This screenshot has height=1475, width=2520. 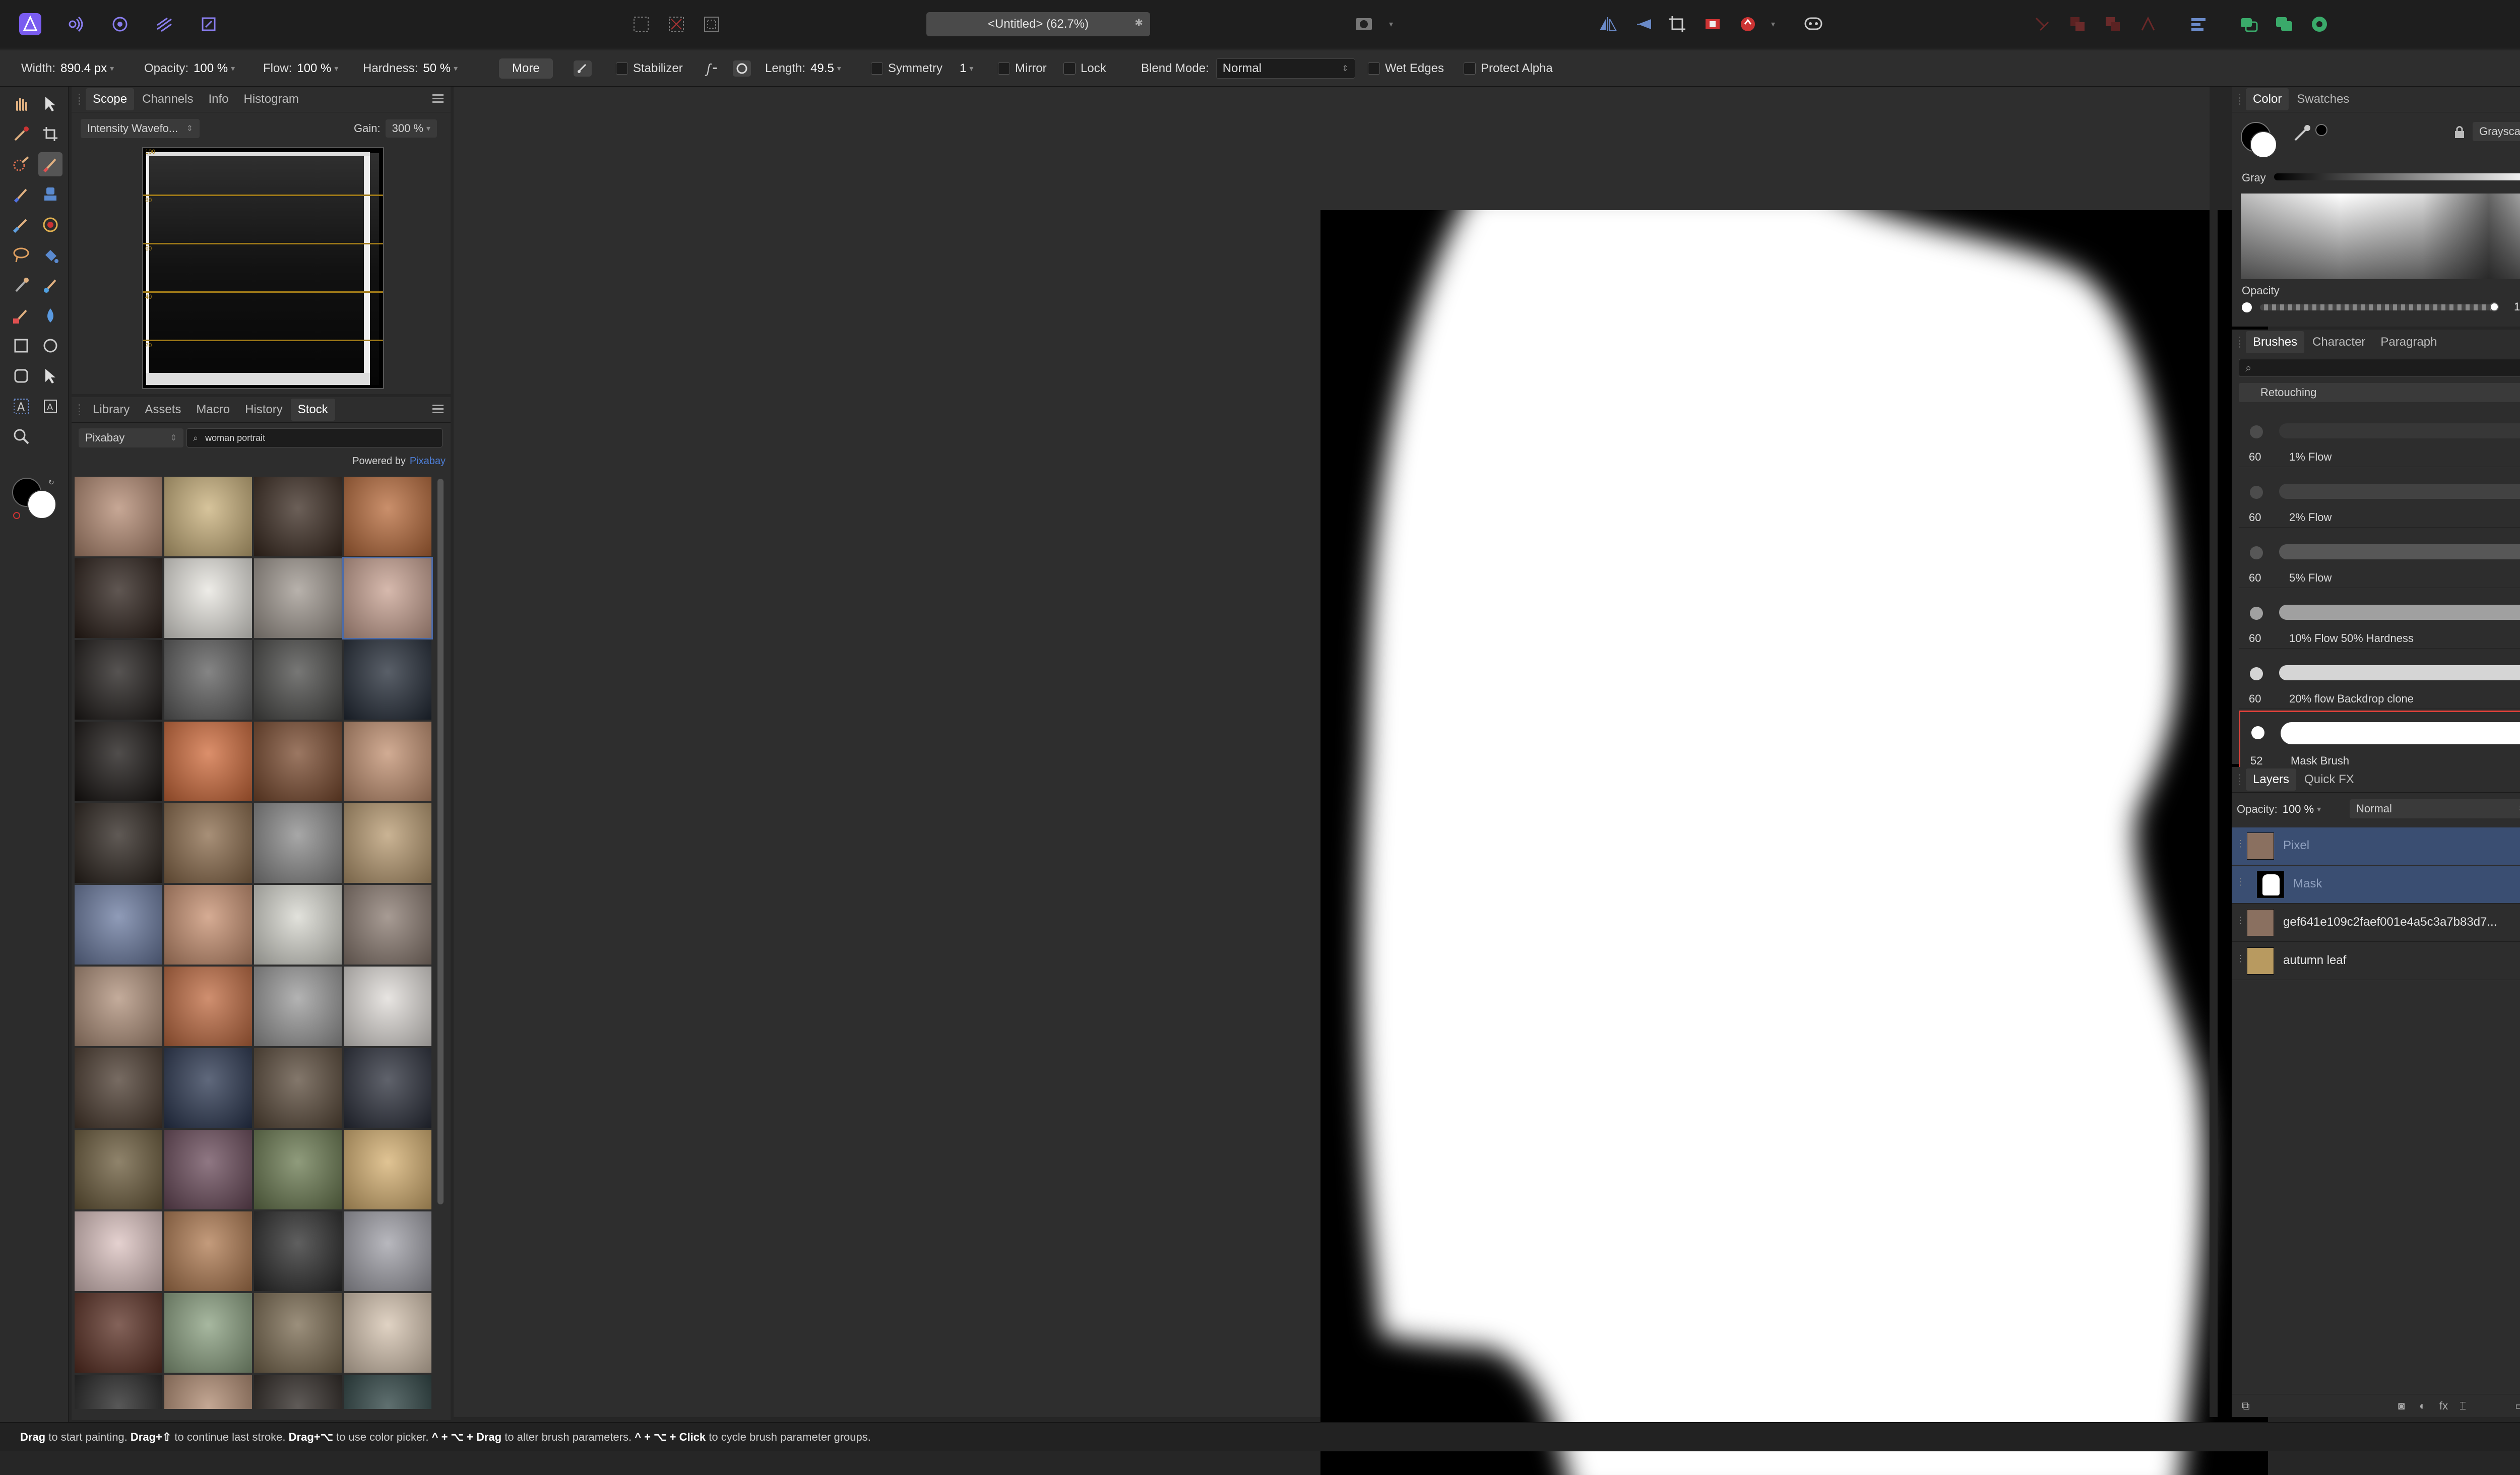 I want to click on node-tool-icon, so click(x=50, y=376).